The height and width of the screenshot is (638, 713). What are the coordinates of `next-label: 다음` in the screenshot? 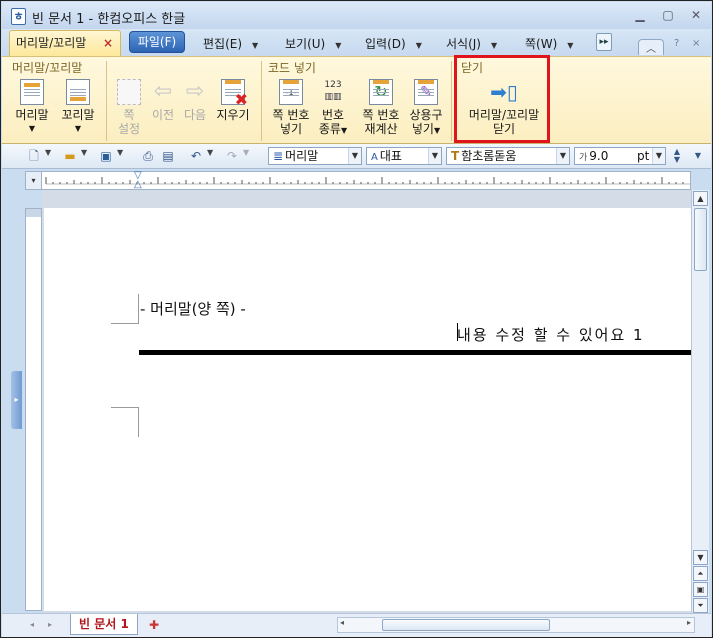 It's located at (195, 115).